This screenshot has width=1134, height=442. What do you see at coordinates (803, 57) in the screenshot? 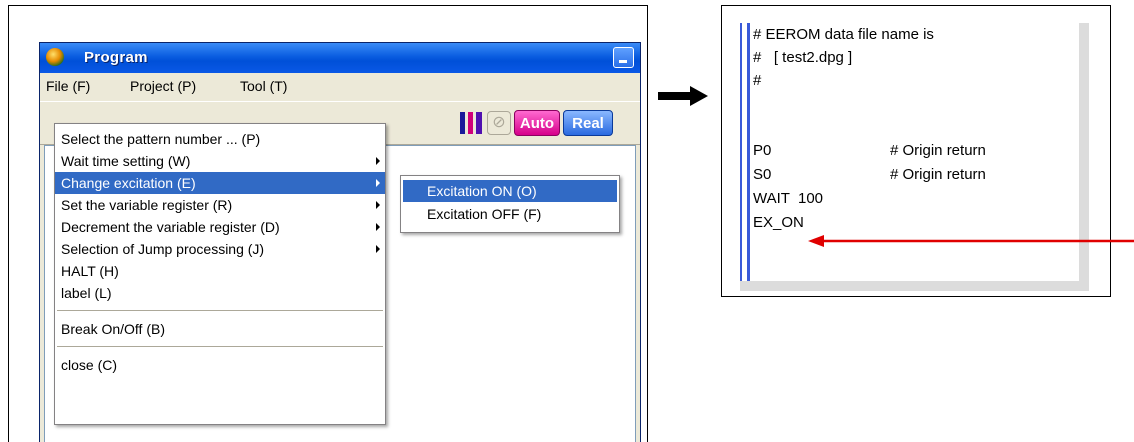
I see `code-line: # [ test2.dpg ]` at bounding box center [803, 57].